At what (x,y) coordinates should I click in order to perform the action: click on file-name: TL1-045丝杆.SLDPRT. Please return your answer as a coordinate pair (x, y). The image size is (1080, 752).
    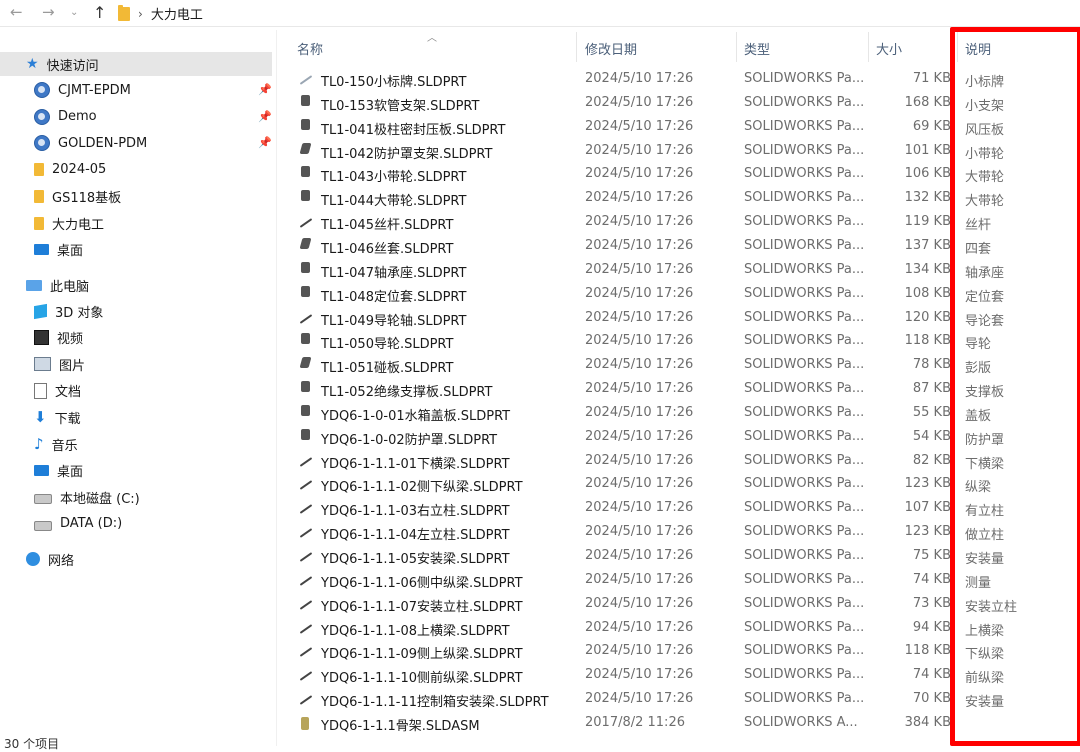
    Looking at the image, I should click on (387, 226).